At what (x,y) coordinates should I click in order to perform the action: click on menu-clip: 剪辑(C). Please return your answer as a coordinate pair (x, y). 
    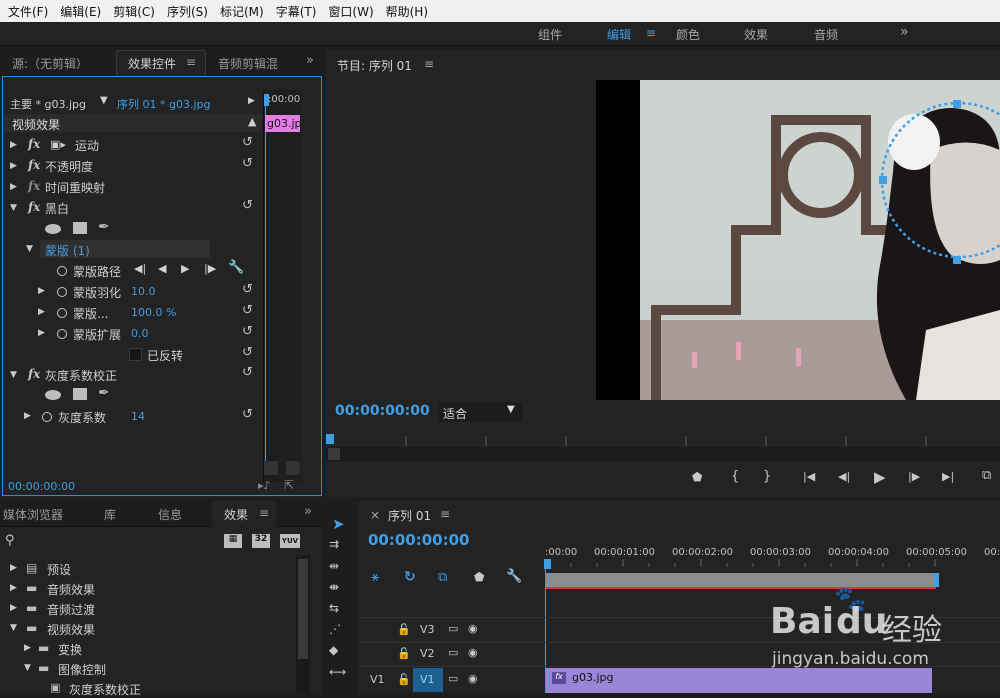
    Looking at the image, I should click on (134, 11).